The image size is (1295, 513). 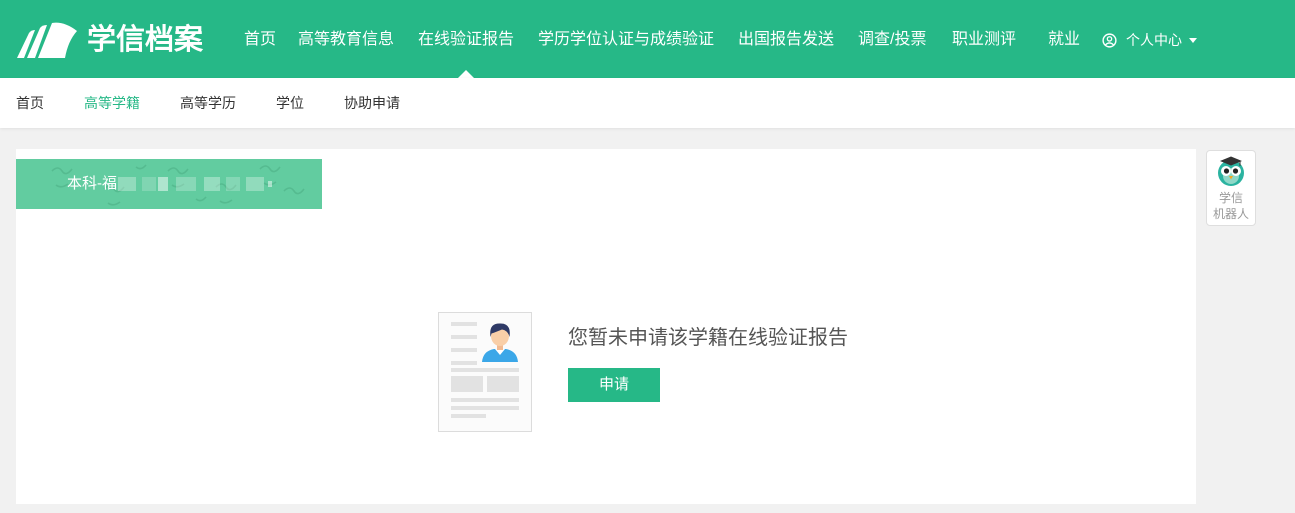 What do you see at coordinates (30, 103) in the screenshot?
I see `subnav-home: 首页` at bounding box center [30, 103].